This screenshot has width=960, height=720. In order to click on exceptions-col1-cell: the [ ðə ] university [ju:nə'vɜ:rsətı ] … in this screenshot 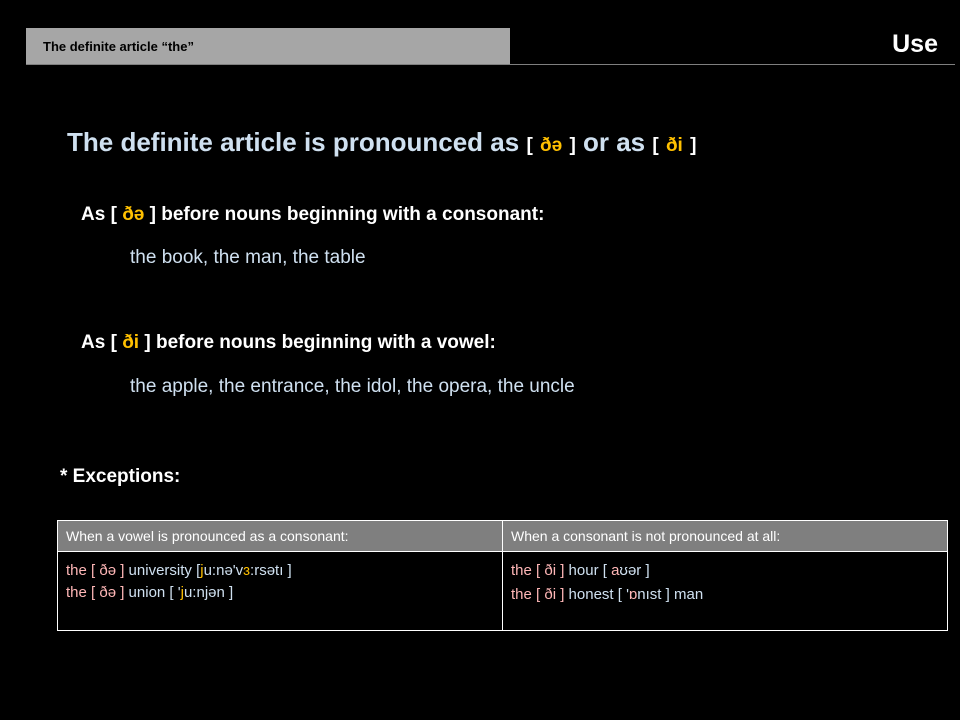, I will do `click(280, 591)`.